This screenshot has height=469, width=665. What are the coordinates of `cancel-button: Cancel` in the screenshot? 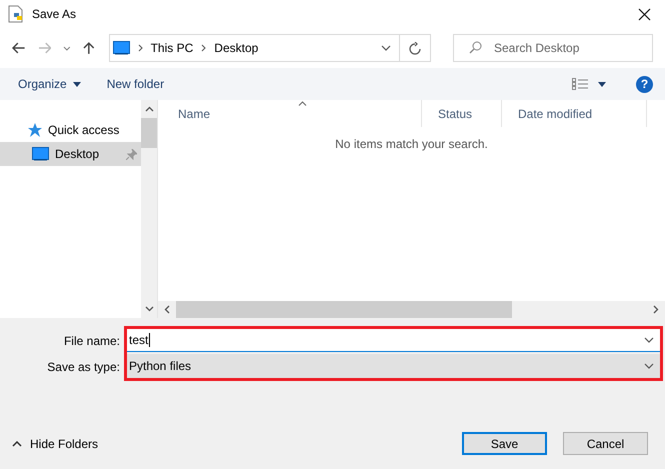 It's located at (605, 443).